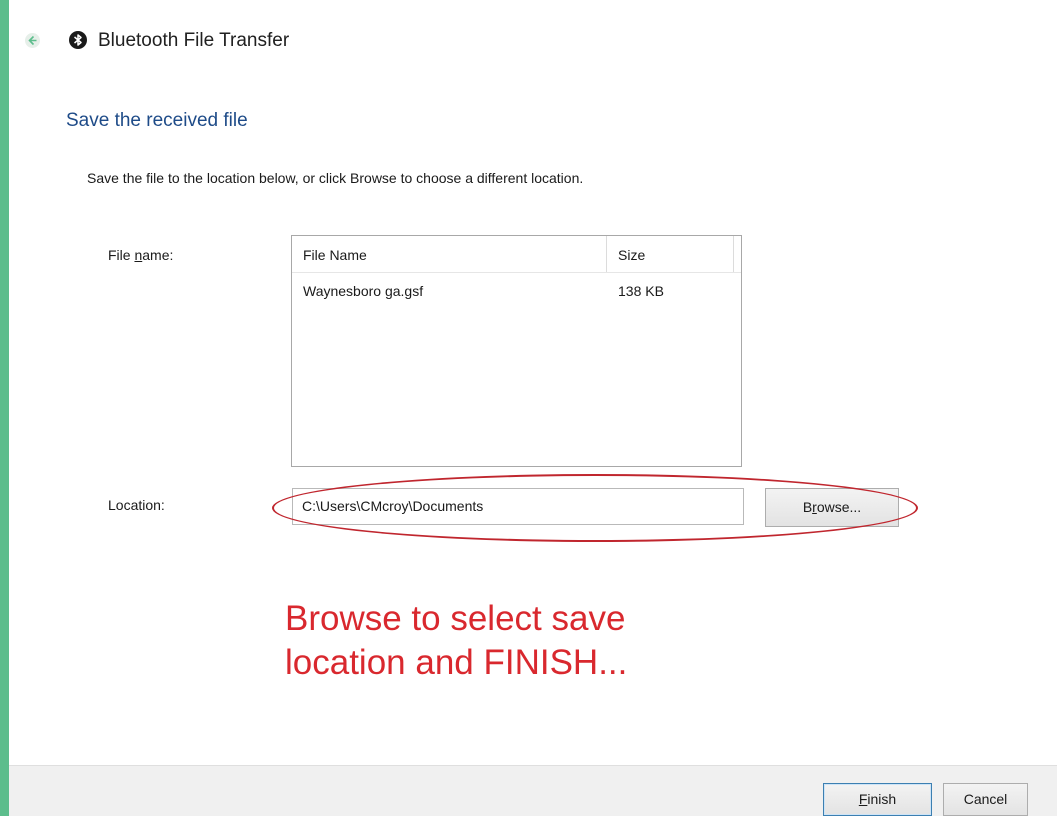 The image size is (1057, 816). What do you see at coordinates (194, 40) in the screenshot?
I see `window-title: Bluetooth File Transfer` at bounding box center [194, 40].